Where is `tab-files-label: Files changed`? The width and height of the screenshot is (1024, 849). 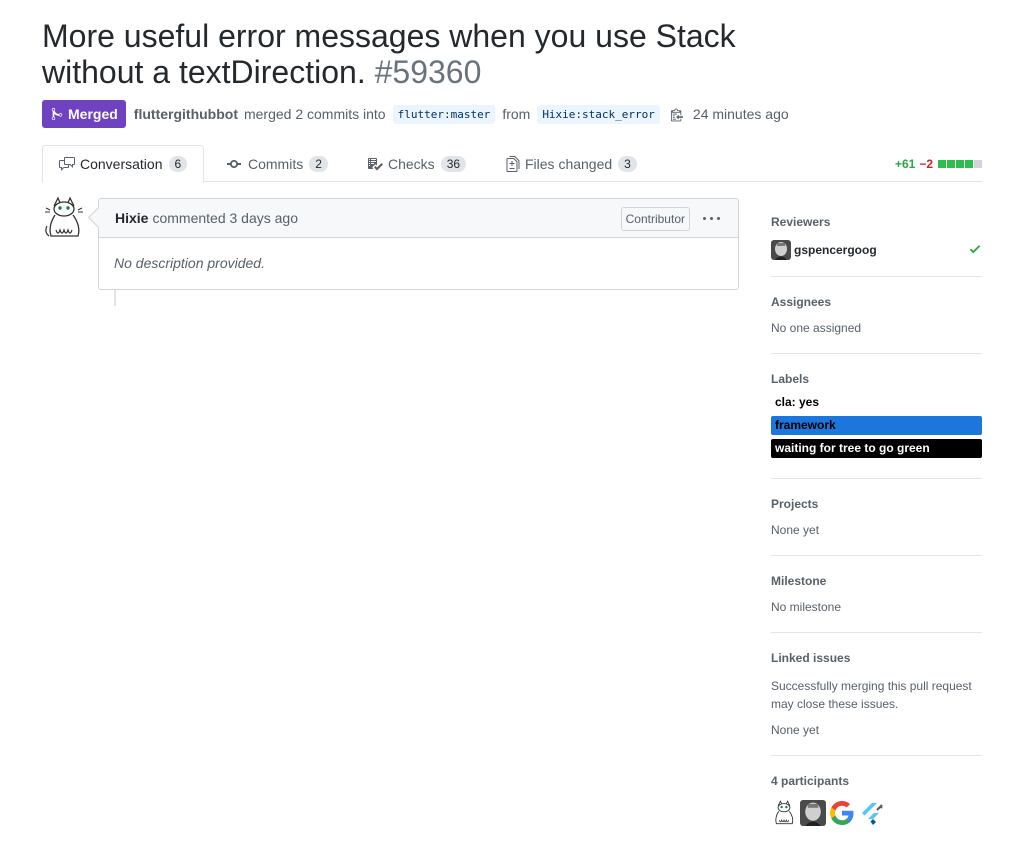 tab-files-label: Files changed is located at coordinates (569, 163).